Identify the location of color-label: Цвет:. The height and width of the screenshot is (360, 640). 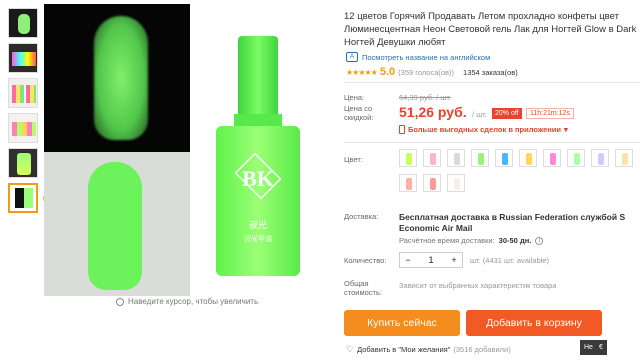
(353, 159).